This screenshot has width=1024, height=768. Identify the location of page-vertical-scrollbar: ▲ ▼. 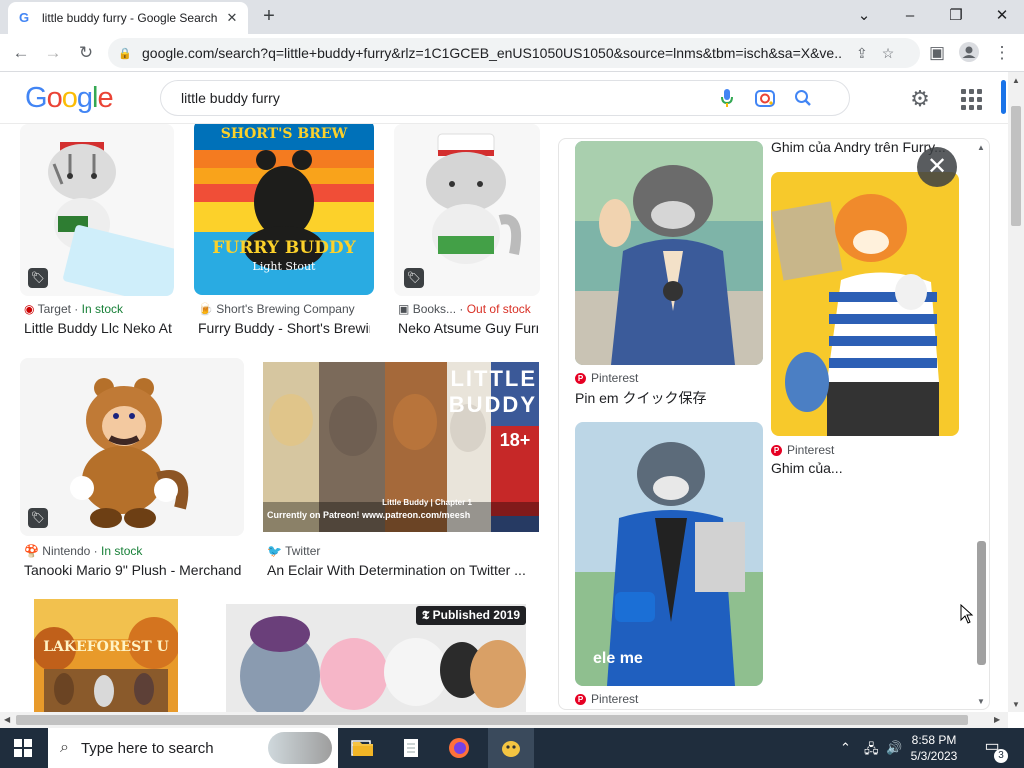
(1016, 392).